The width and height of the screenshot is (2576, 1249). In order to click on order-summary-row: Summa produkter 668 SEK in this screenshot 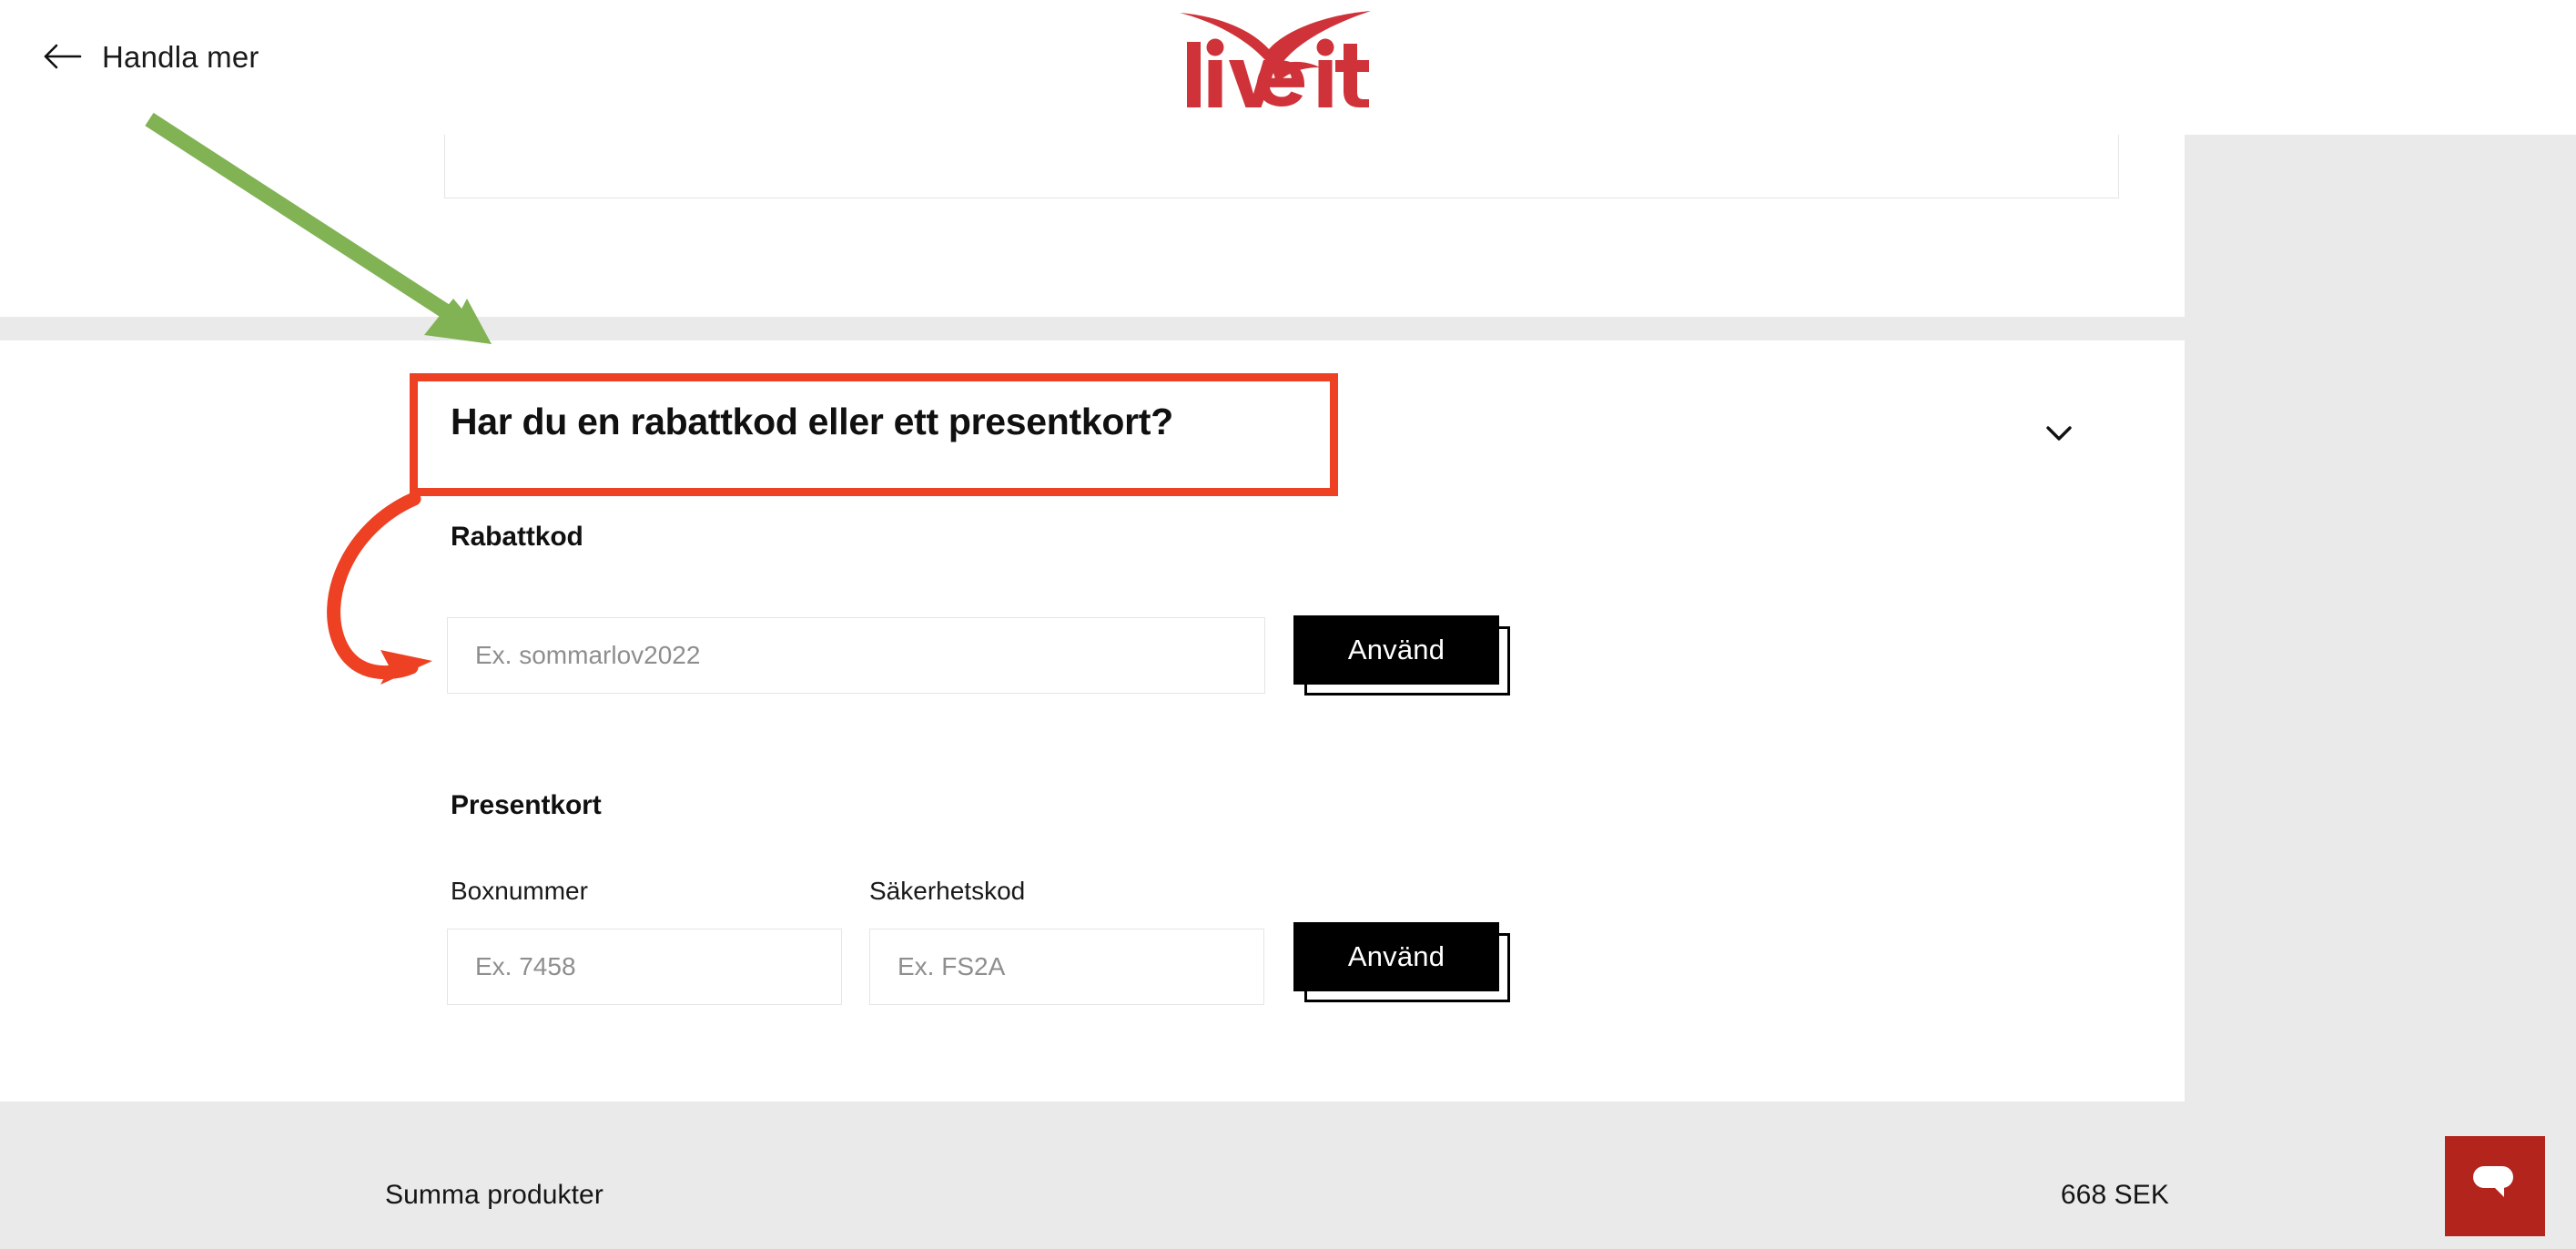, I will do `click(1277, 1195)`.